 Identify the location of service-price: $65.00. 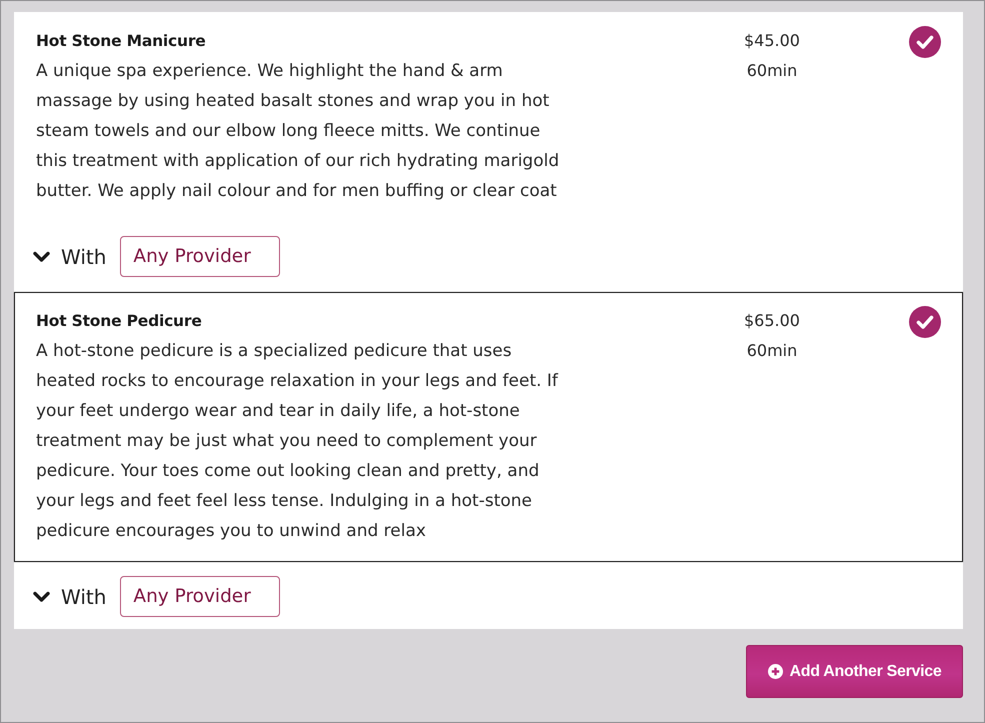
(772, 321).